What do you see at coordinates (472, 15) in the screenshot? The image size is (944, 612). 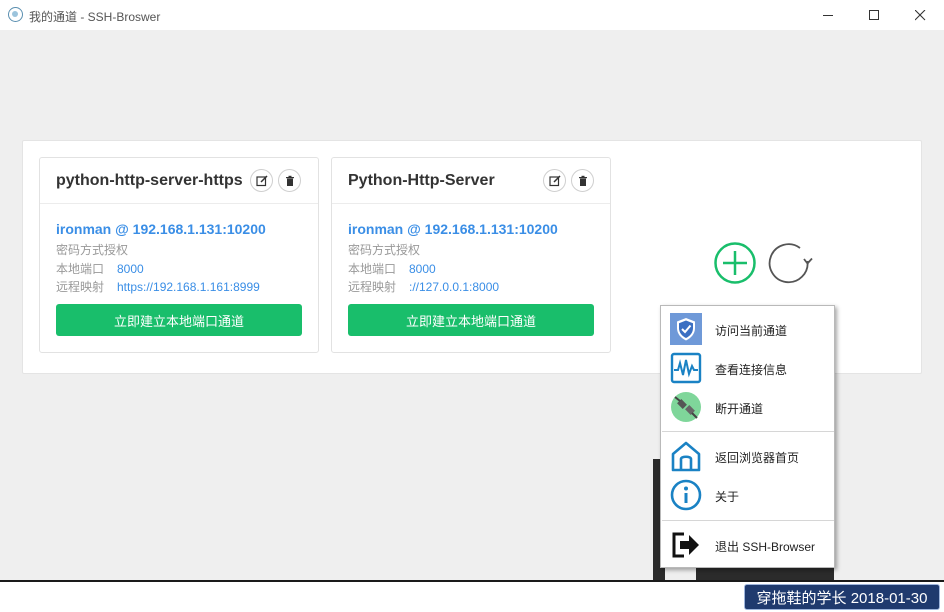 I see `title-bar: 我的通道 - SSH-Broswer` at bounding box center [472, 15].